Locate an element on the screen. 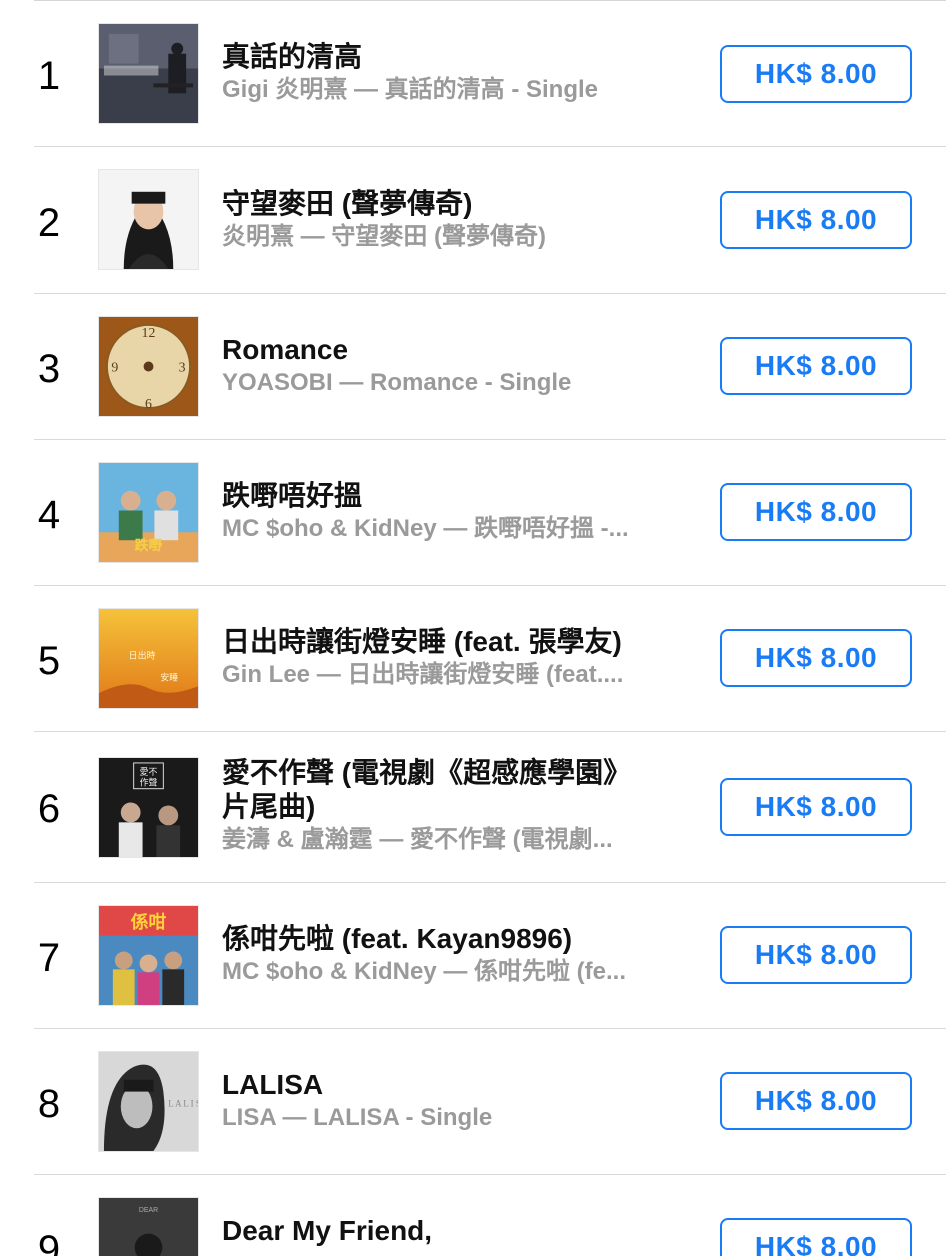 This screenshot has width=946, height=1256. album-art: 12 3 6 9 is located at coordinates (148, 366).